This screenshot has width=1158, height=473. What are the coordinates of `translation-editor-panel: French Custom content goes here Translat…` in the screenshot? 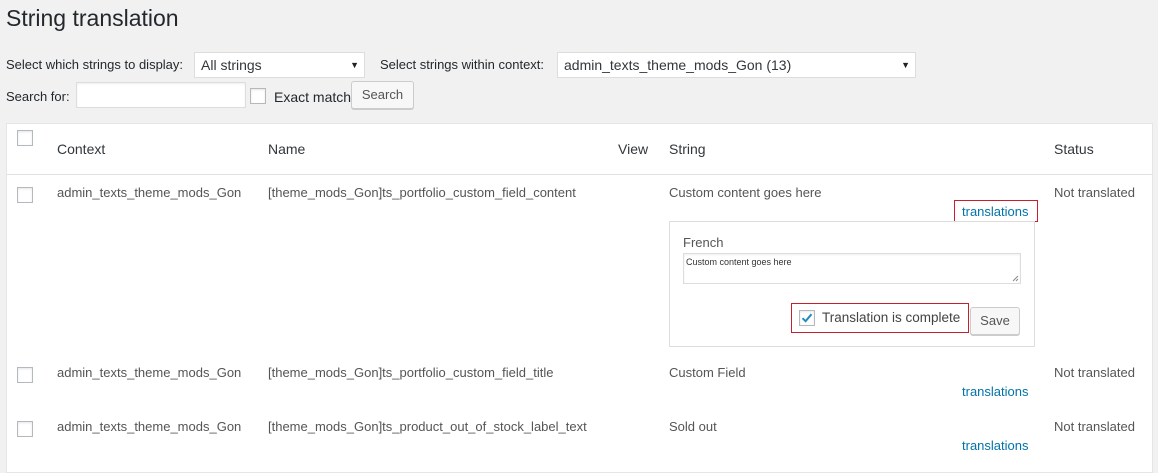 It's located at (852, 284).